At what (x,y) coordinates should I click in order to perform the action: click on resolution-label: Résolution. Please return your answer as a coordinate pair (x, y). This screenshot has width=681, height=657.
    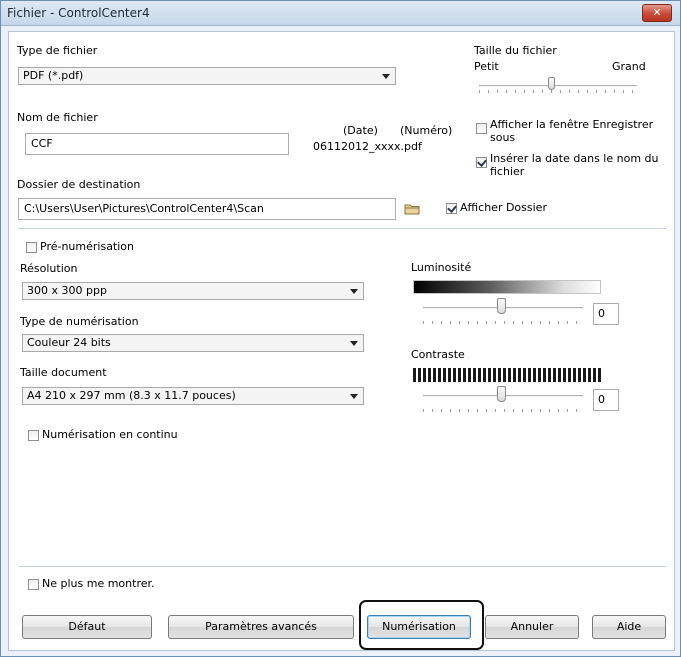
    Looking at the image, I should click on (49, 268).